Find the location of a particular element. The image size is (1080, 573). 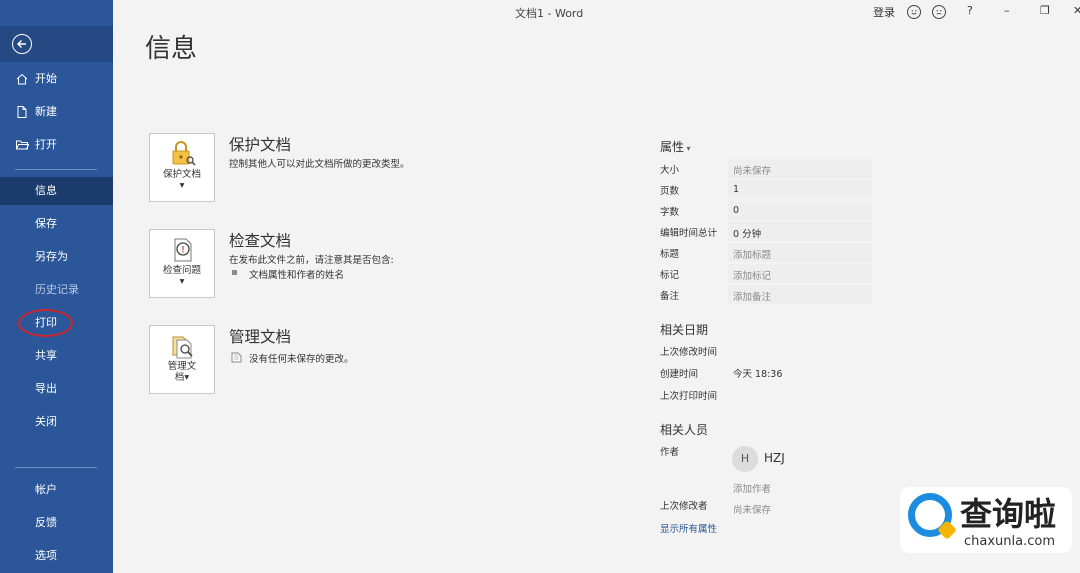

date-label-last-printed: 上次打印时间 is located at coordinates (689, 396).